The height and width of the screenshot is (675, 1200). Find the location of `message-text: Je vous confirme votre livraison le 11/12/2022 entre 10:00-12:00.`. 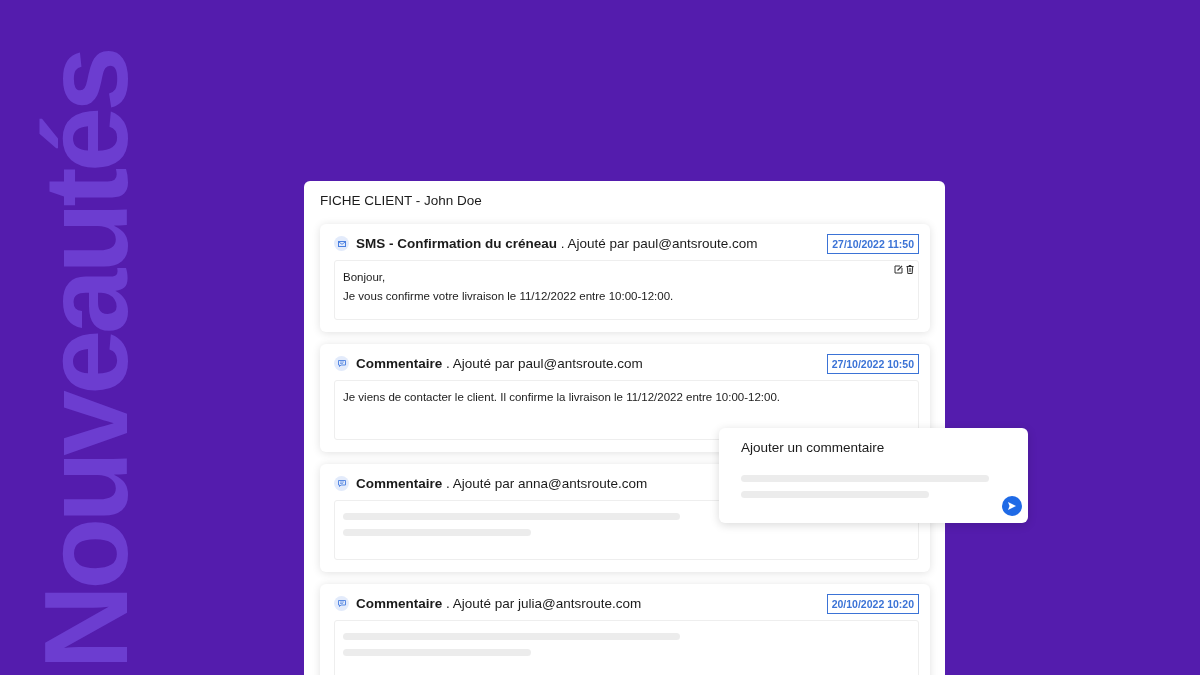

message-text: Je vous confirme votre livraison le 11/12/2022 entre 10:00-12:00. is located at coordinates (509, 296).